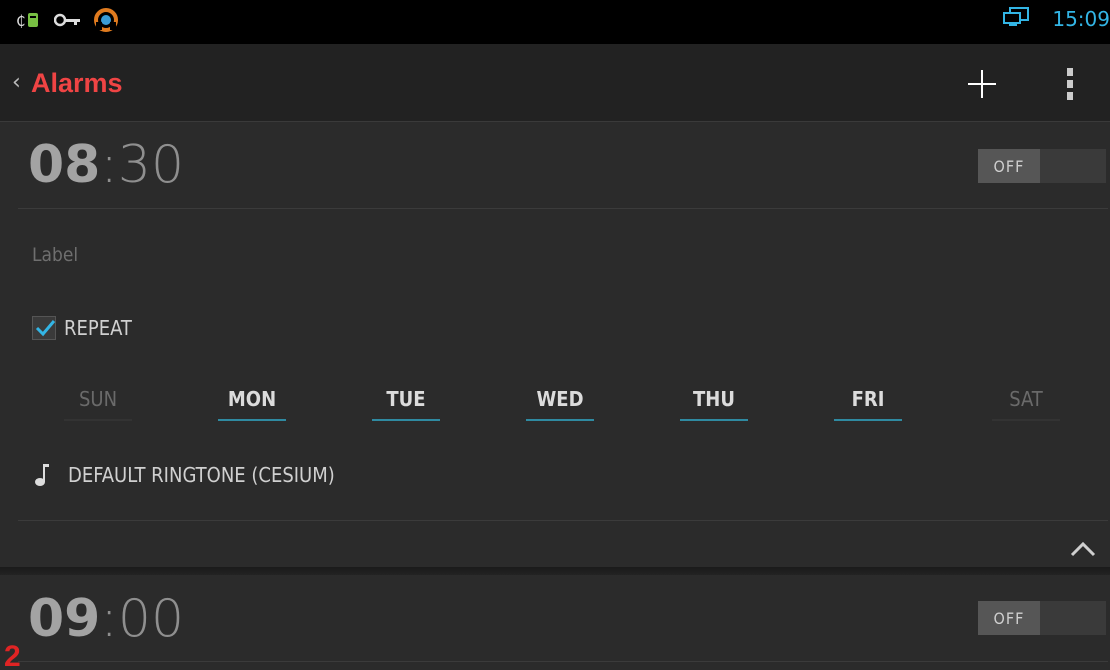 The width and height of the screenshot is (1110, 670). What do you see at coordinates (106, 22) in the screenshot?
I see `headset-app-icon` at bounding box center [106, 22].